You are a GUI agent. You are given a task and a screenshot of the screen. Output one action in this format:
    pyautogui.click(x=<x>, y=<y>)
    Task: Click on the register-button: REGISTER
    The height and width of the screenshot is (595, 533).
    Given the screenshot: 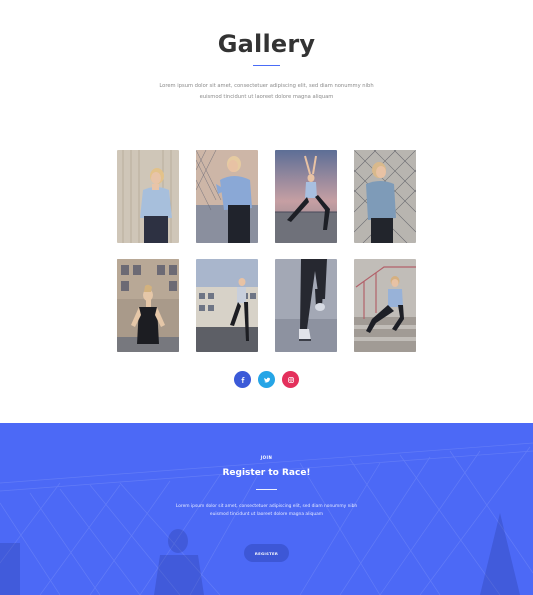 What is the action you would take?
    pyautogui.click(x=266, y=553)
    